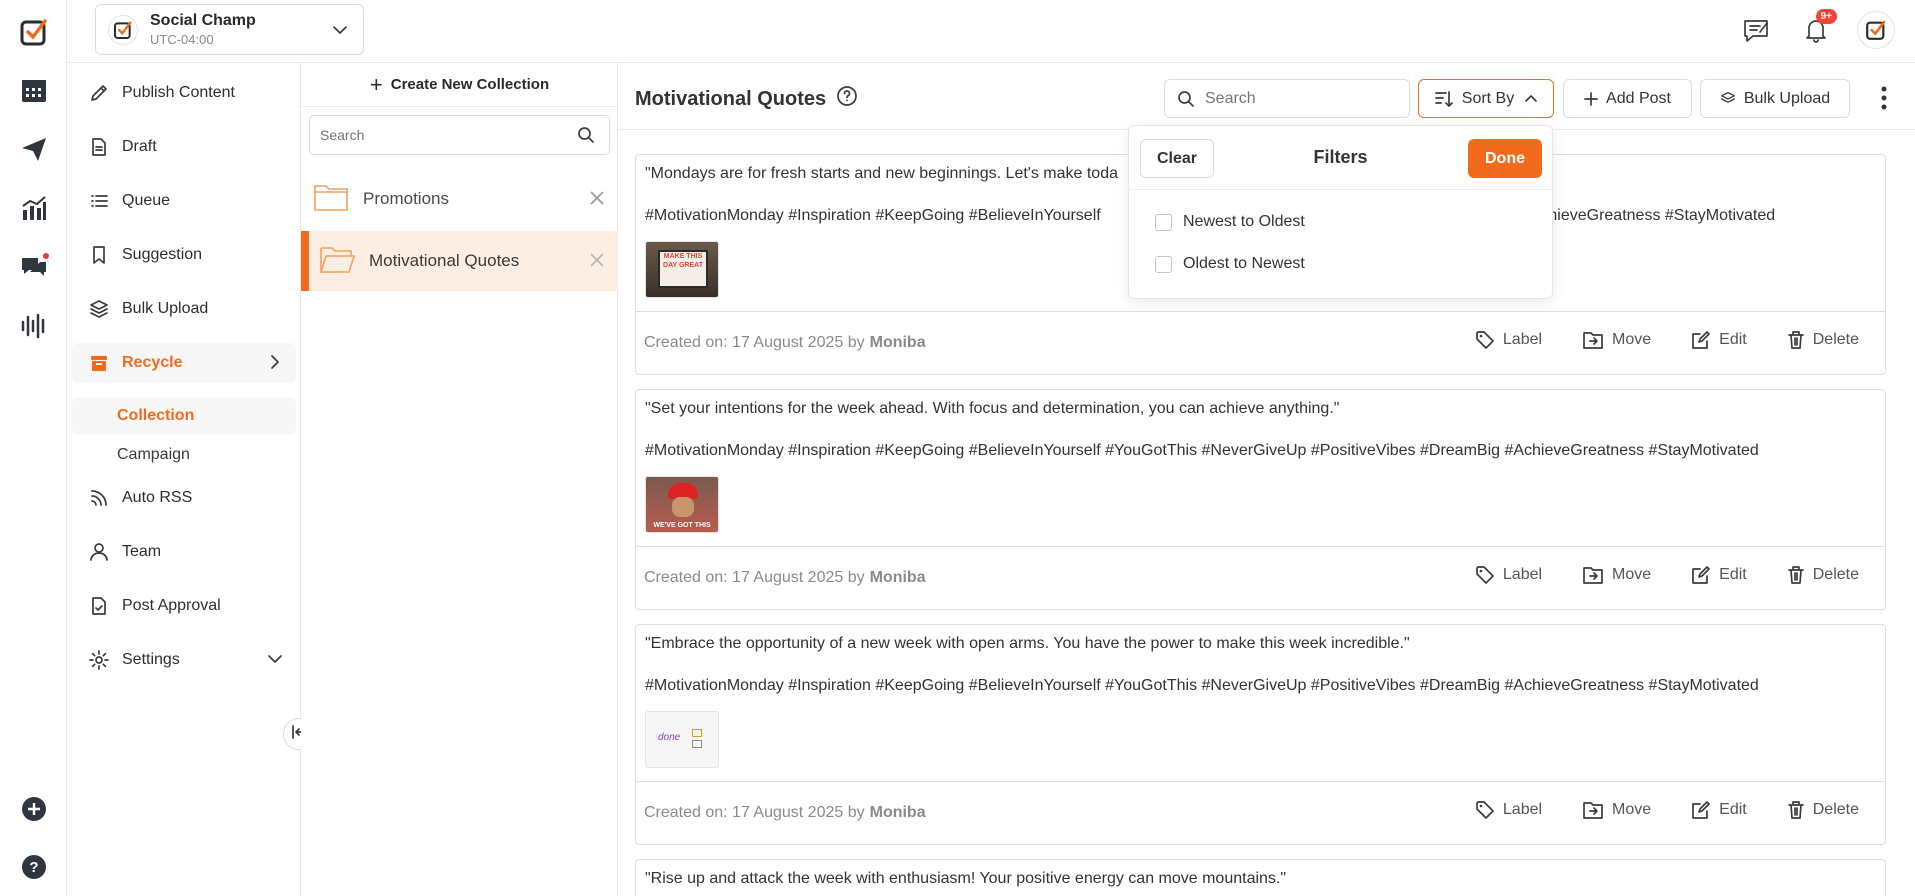 This screenshot has height=896, width=1915. I want to click on sidebar-item-recycle: Recycle, so click(184, 363).